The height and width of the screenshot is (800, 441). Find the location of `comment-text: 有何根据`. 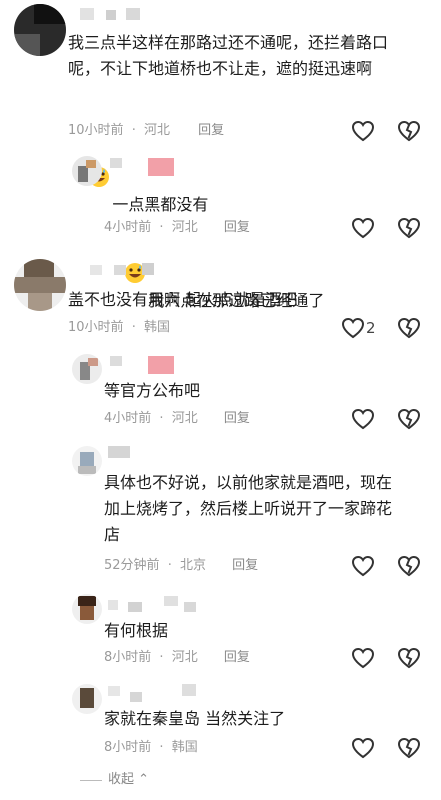

comment-text: 有何根据 is located at coordinates (136, 630).